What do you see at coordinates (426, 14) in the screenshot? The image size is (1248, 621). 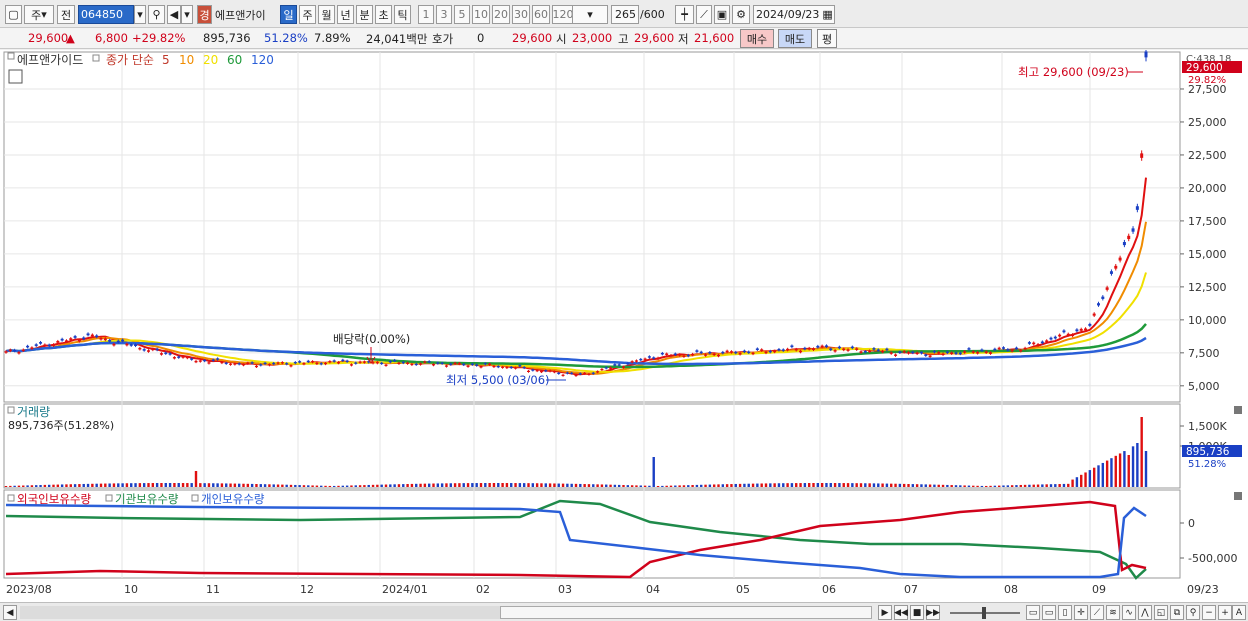 I see `interval-button: 1` at bounding box center [426, 14].